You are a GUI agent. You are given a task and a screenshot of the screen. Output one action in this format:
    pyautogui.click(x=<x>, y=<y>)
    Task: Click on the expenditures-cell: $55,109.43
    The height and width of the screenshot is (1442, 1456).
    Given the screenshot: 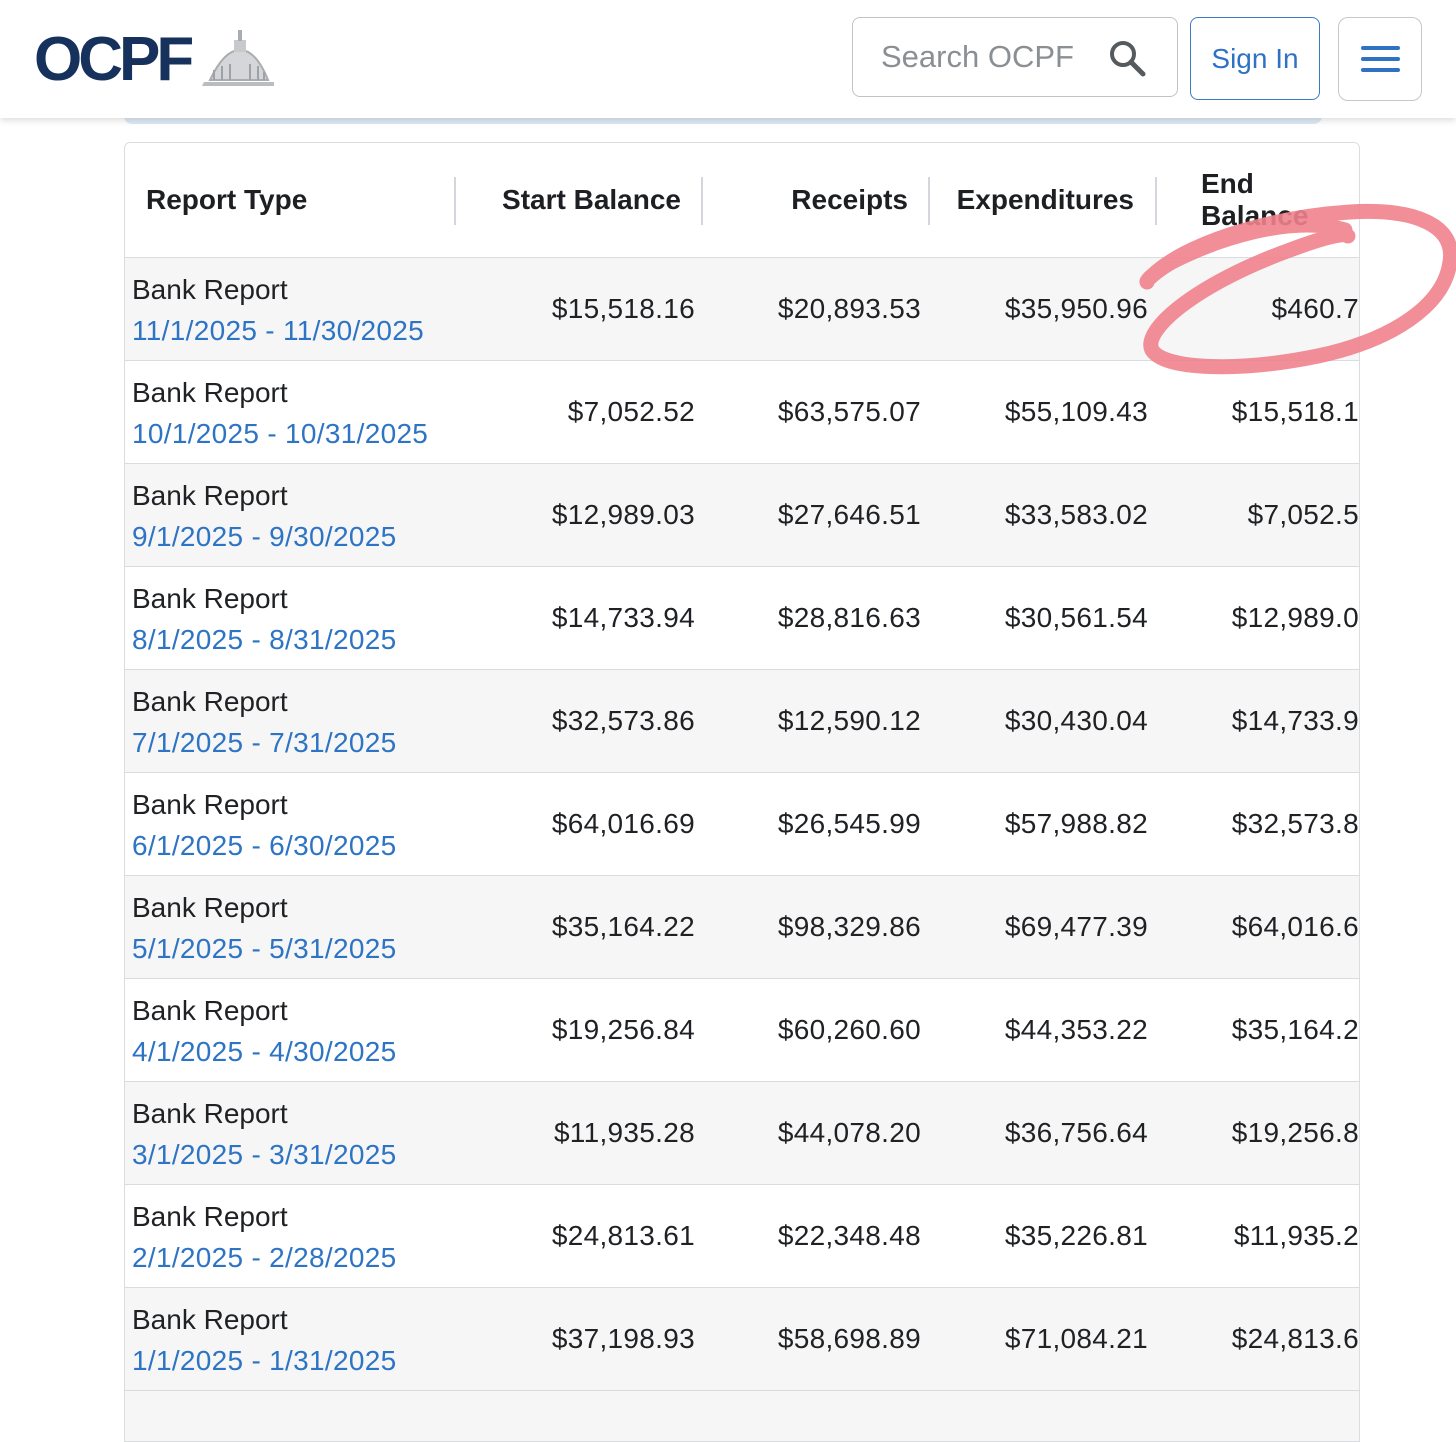 What is the action you would take?
    pyautogui.click(x=1076, y=411)
    